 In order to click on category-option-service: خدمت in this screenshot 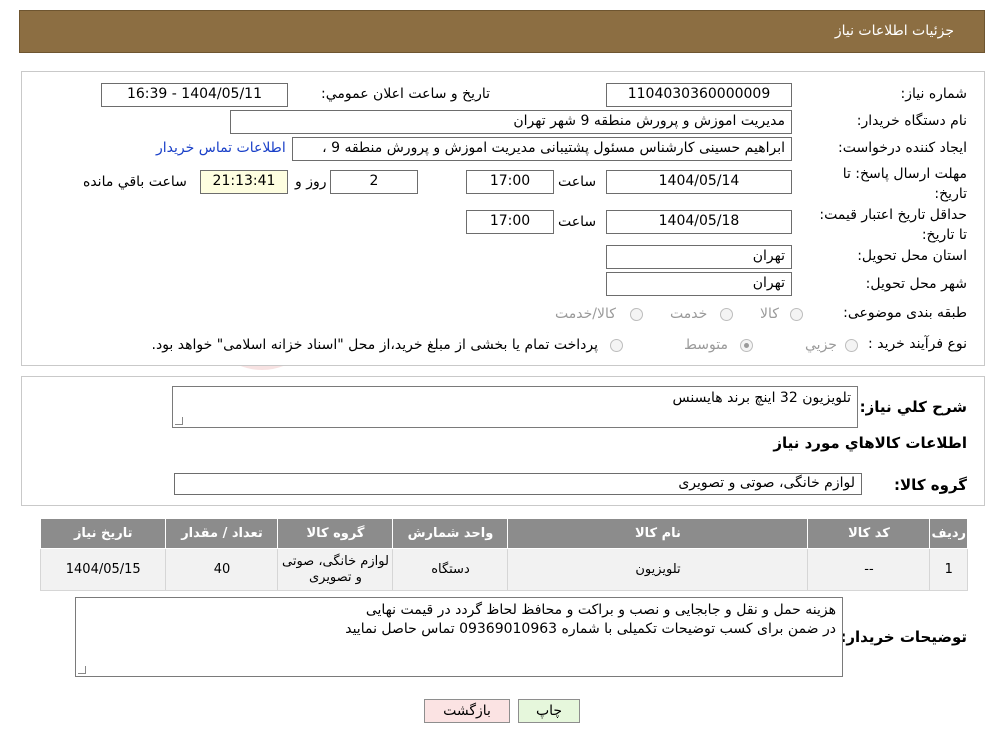, I will do `click(689, 314)`.